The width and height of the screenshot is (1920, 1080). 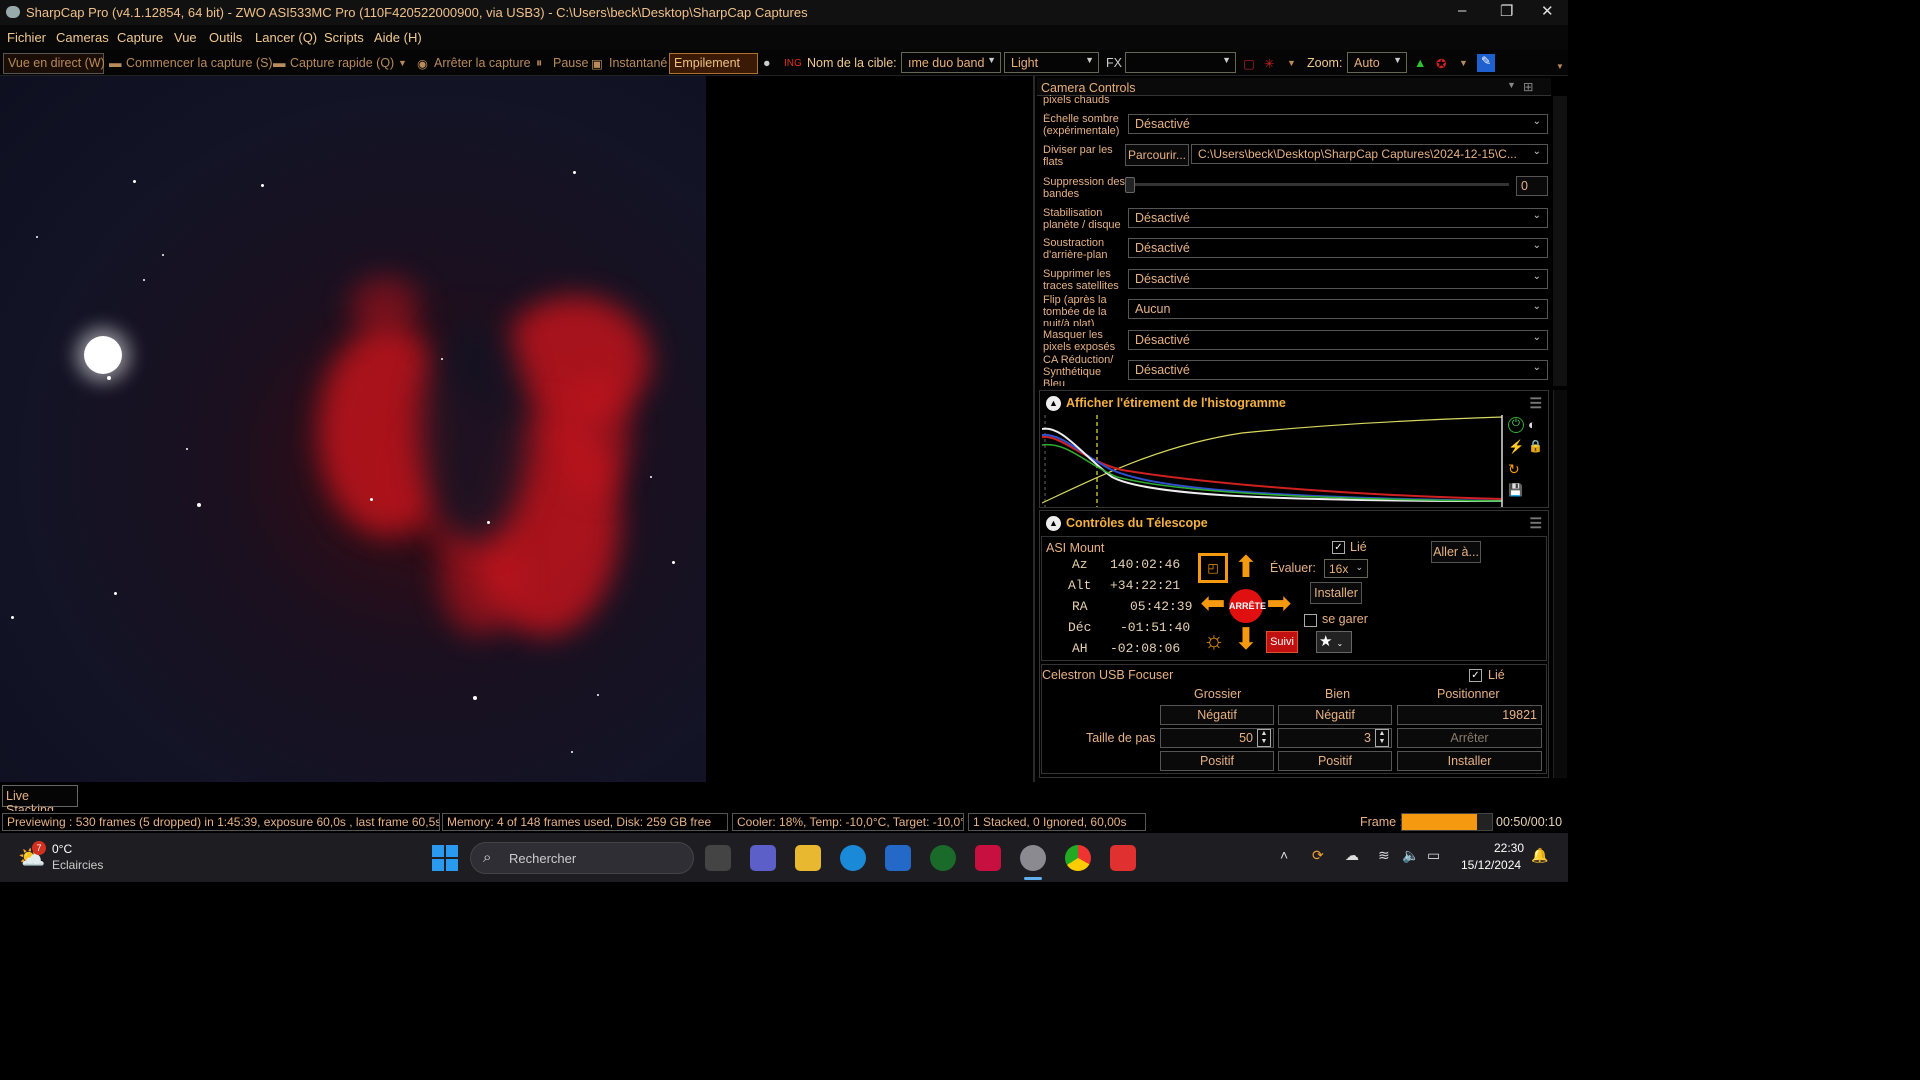 What do you see at coordinates (1338, 279) in the screenshot?
I see `satellite-trails-select: Désactivé ⌄` at bounding box center [1338, 279].